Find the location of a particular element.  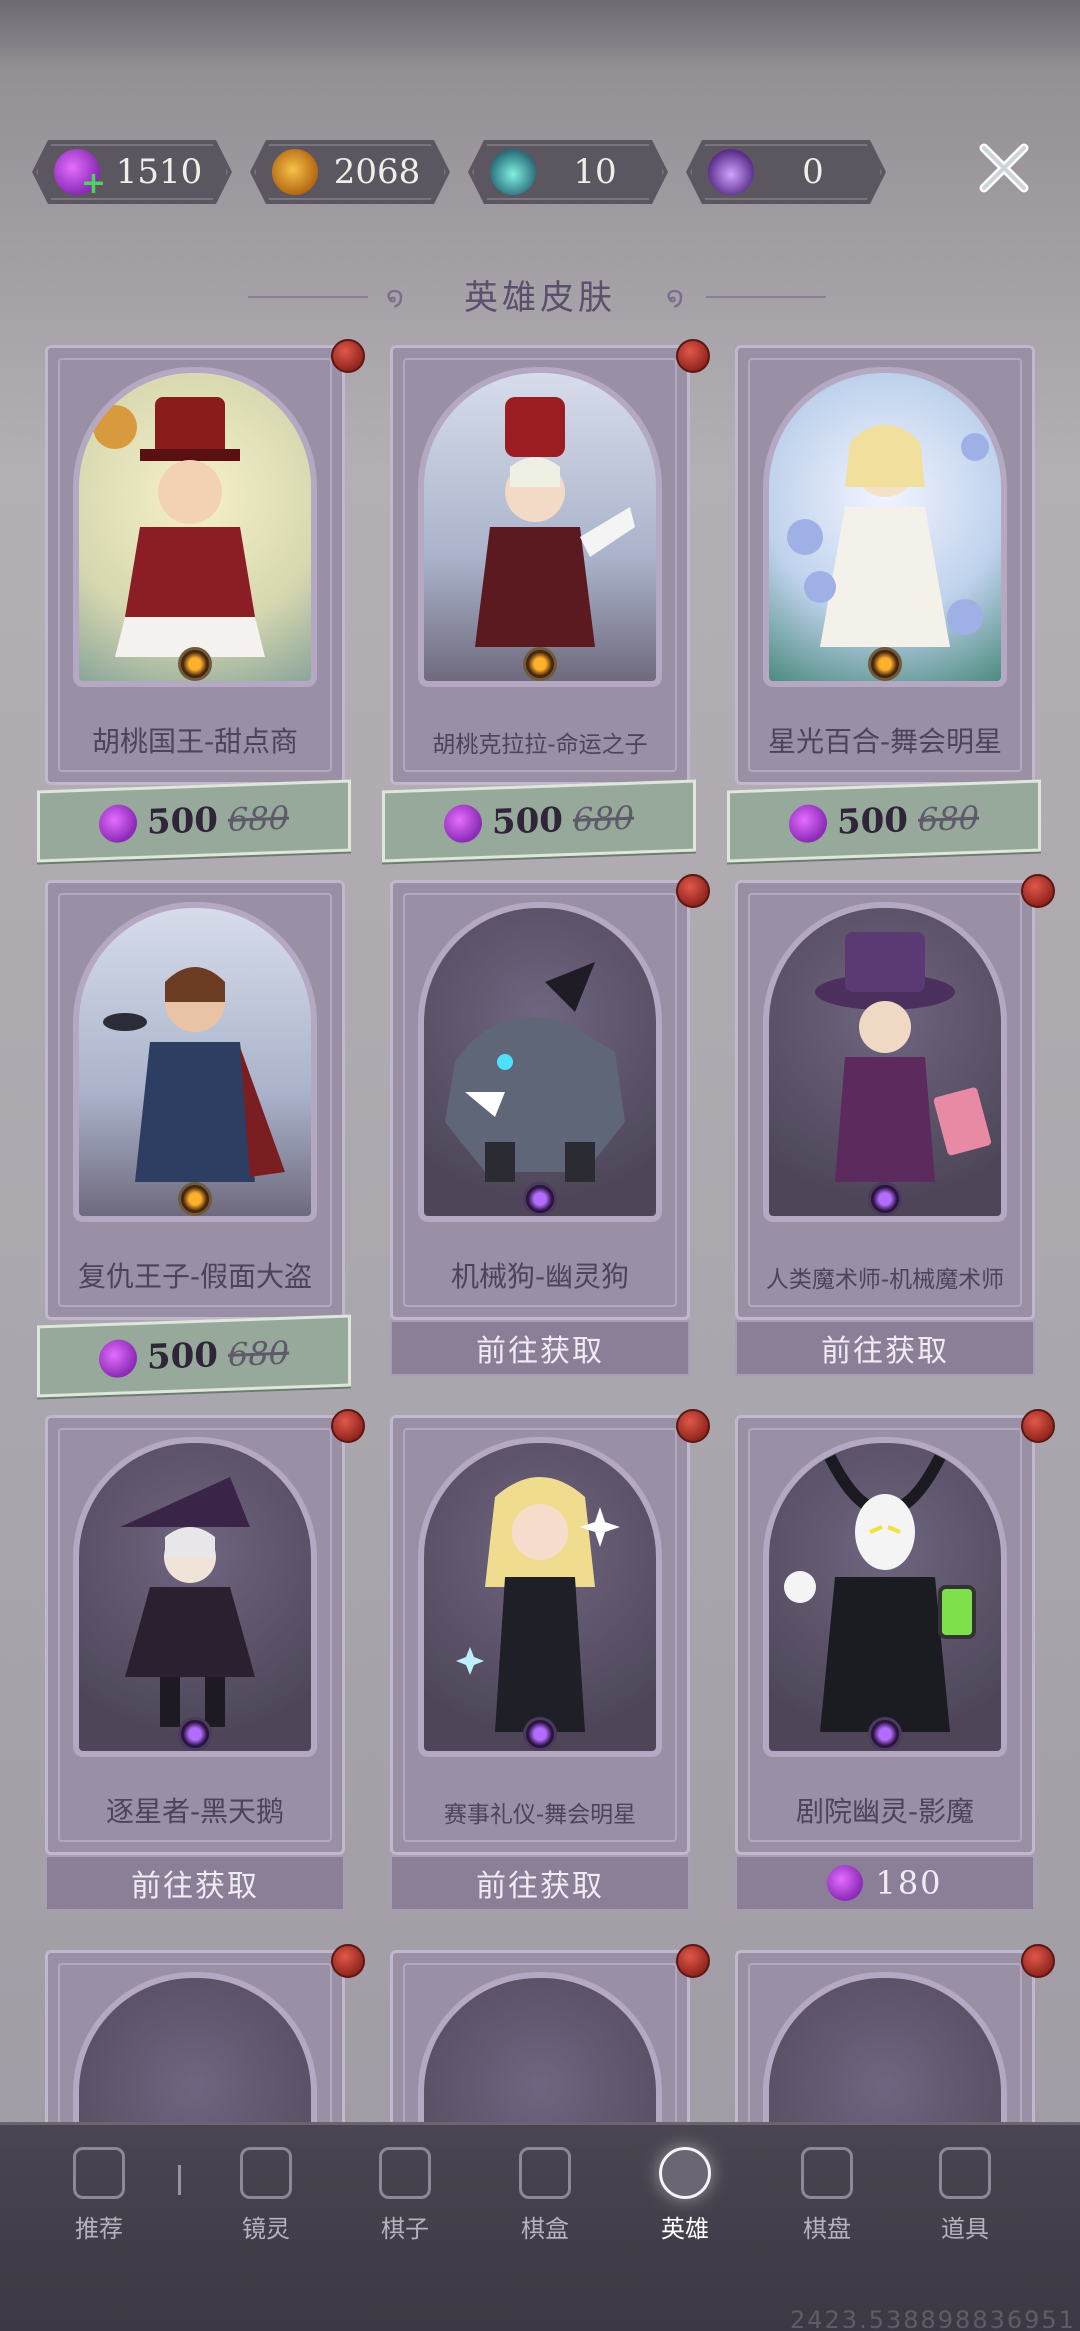

props-icon is located at coordinates (965, 2173).